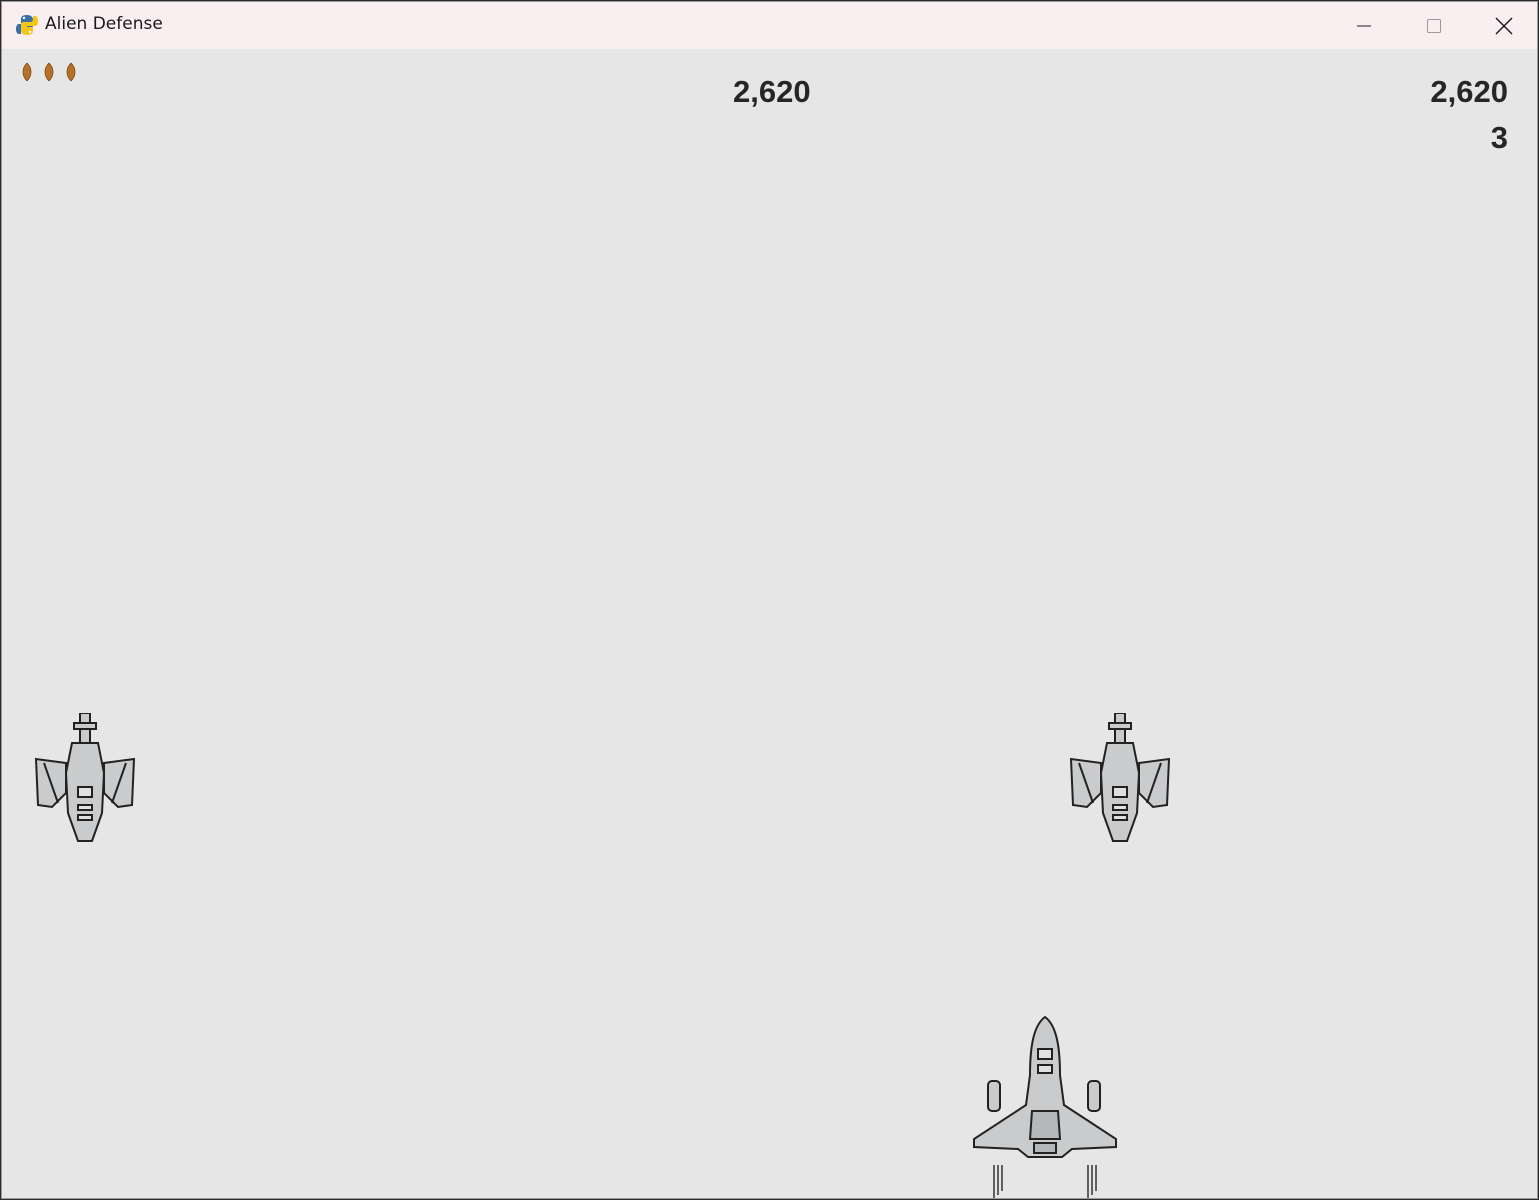 The width and height of the screenshot is (1539, 1200). I want to click on level-display: 3, so click(1499, 137).